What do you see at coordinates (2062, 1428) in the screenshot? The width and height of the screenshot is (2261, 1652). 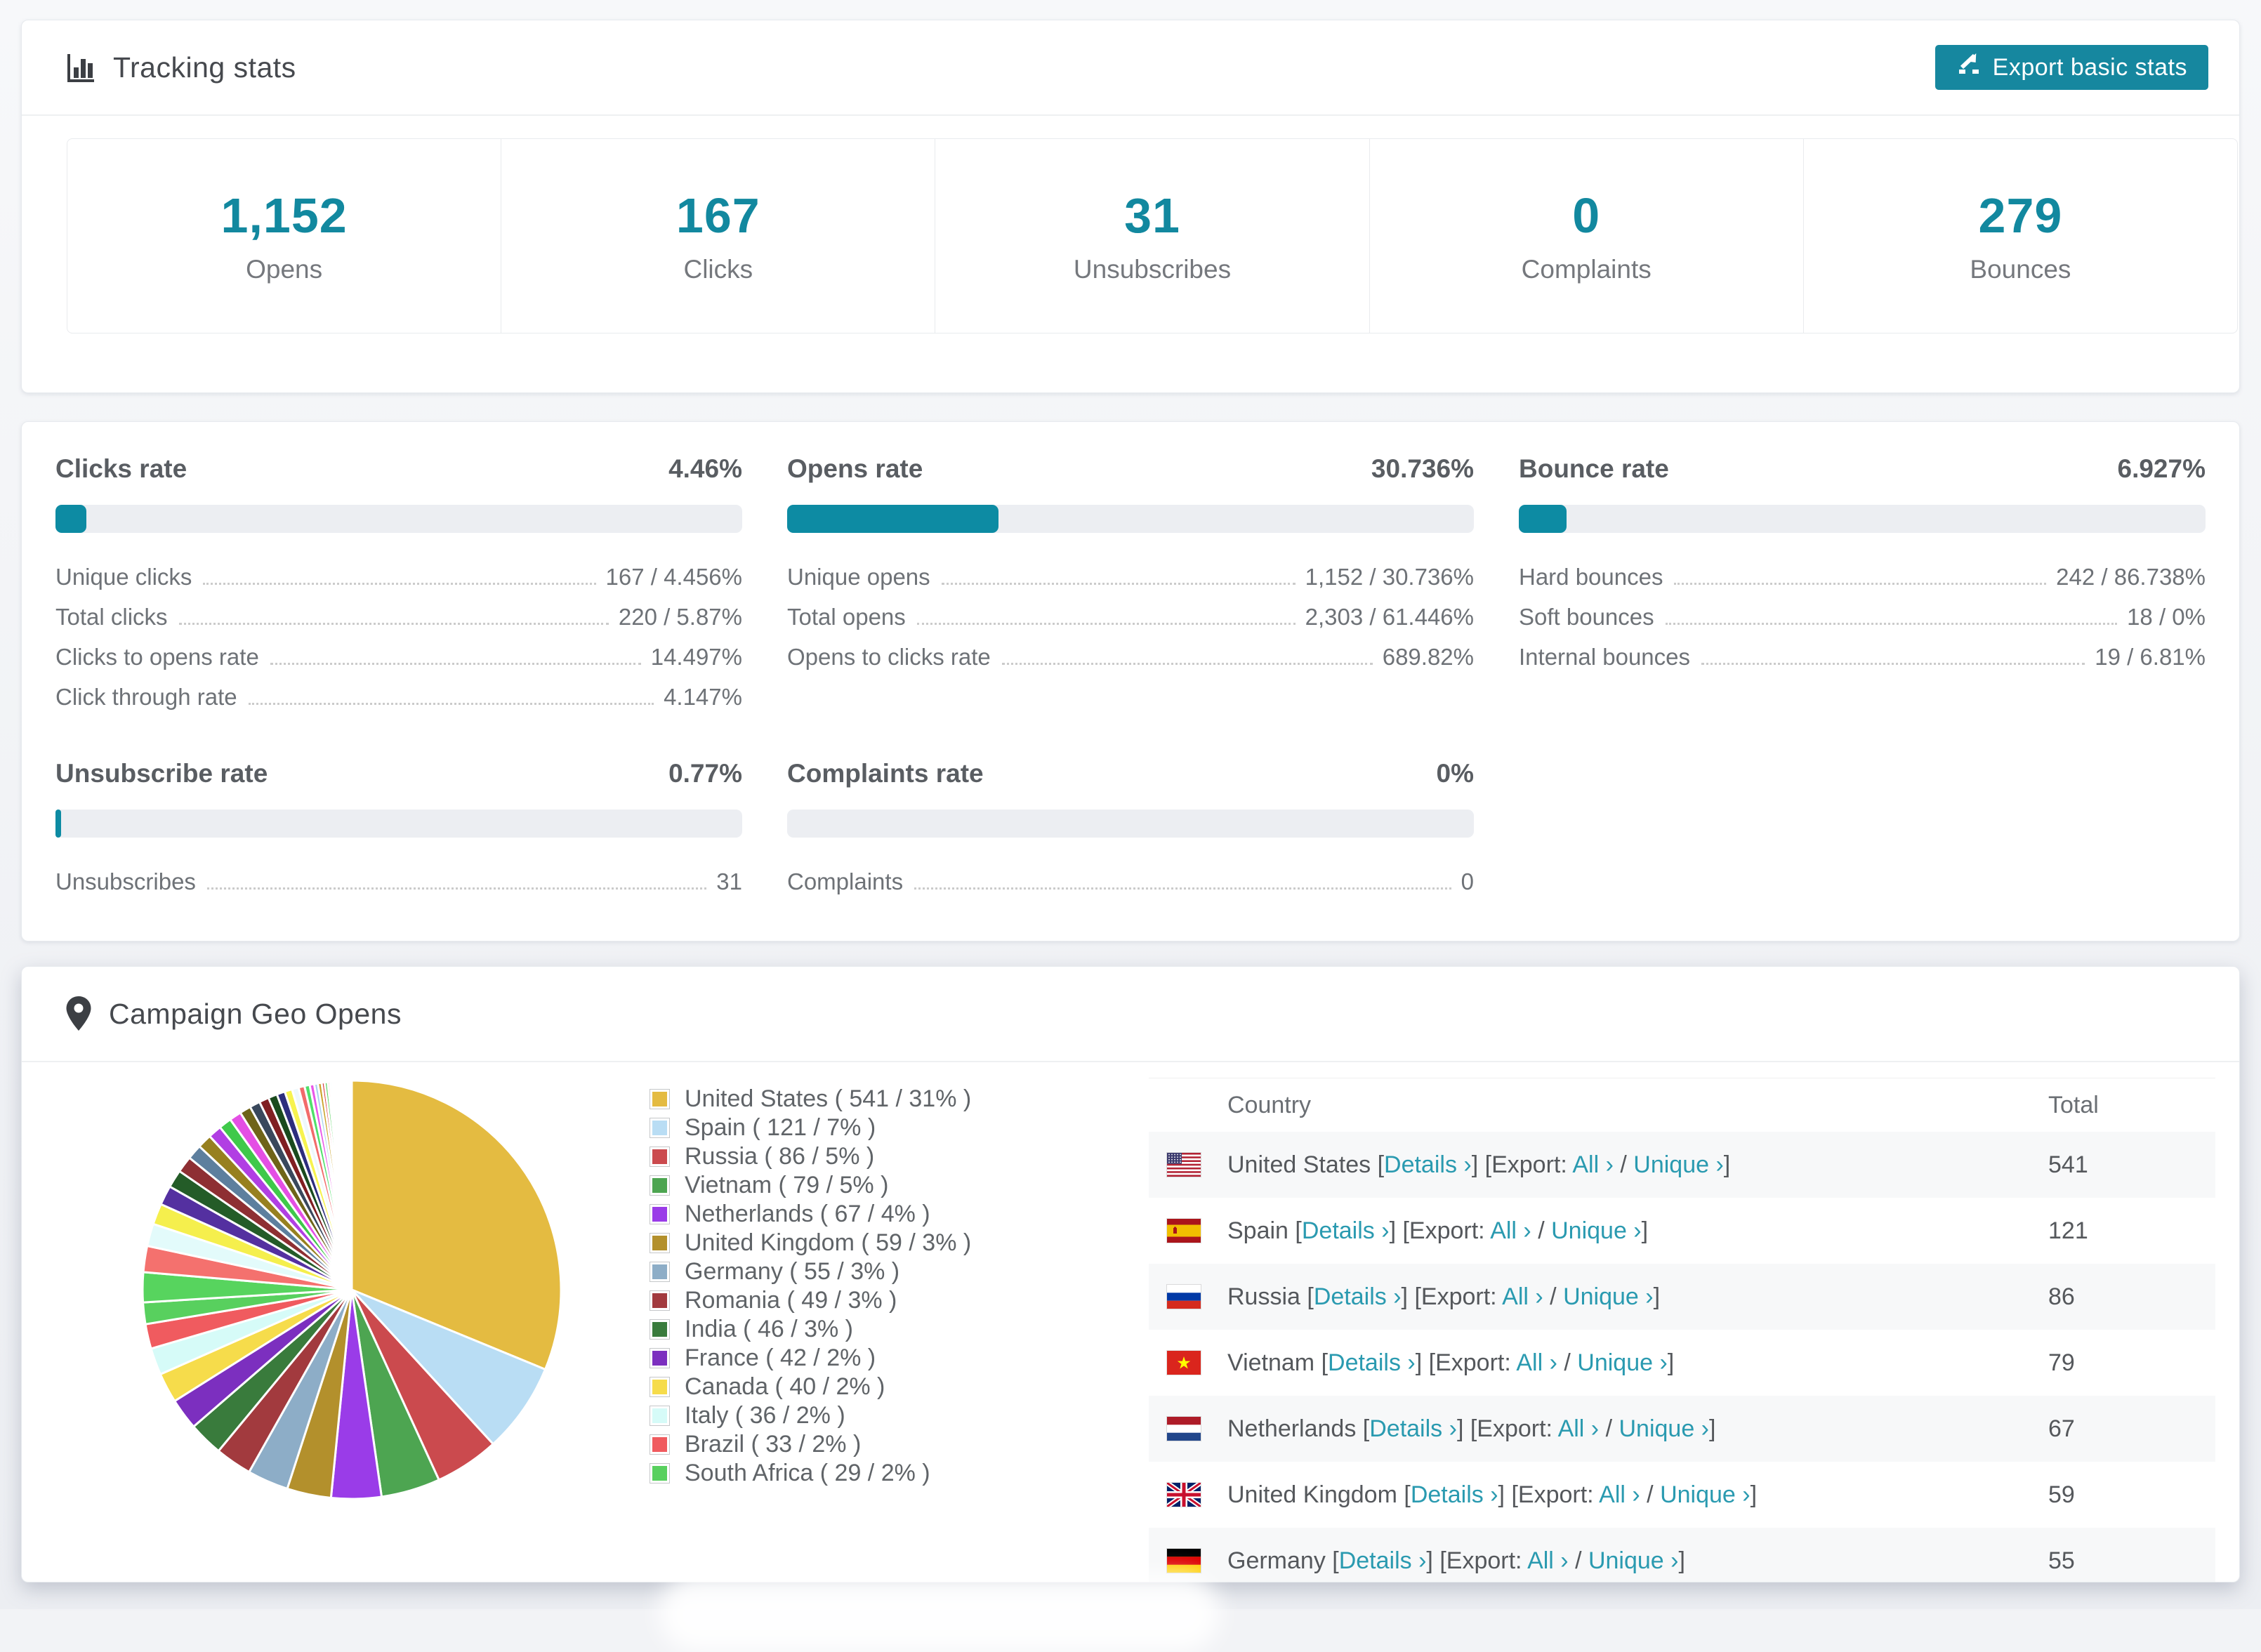 I see `total-cell: 67` at bounding box center [2062, 1428].